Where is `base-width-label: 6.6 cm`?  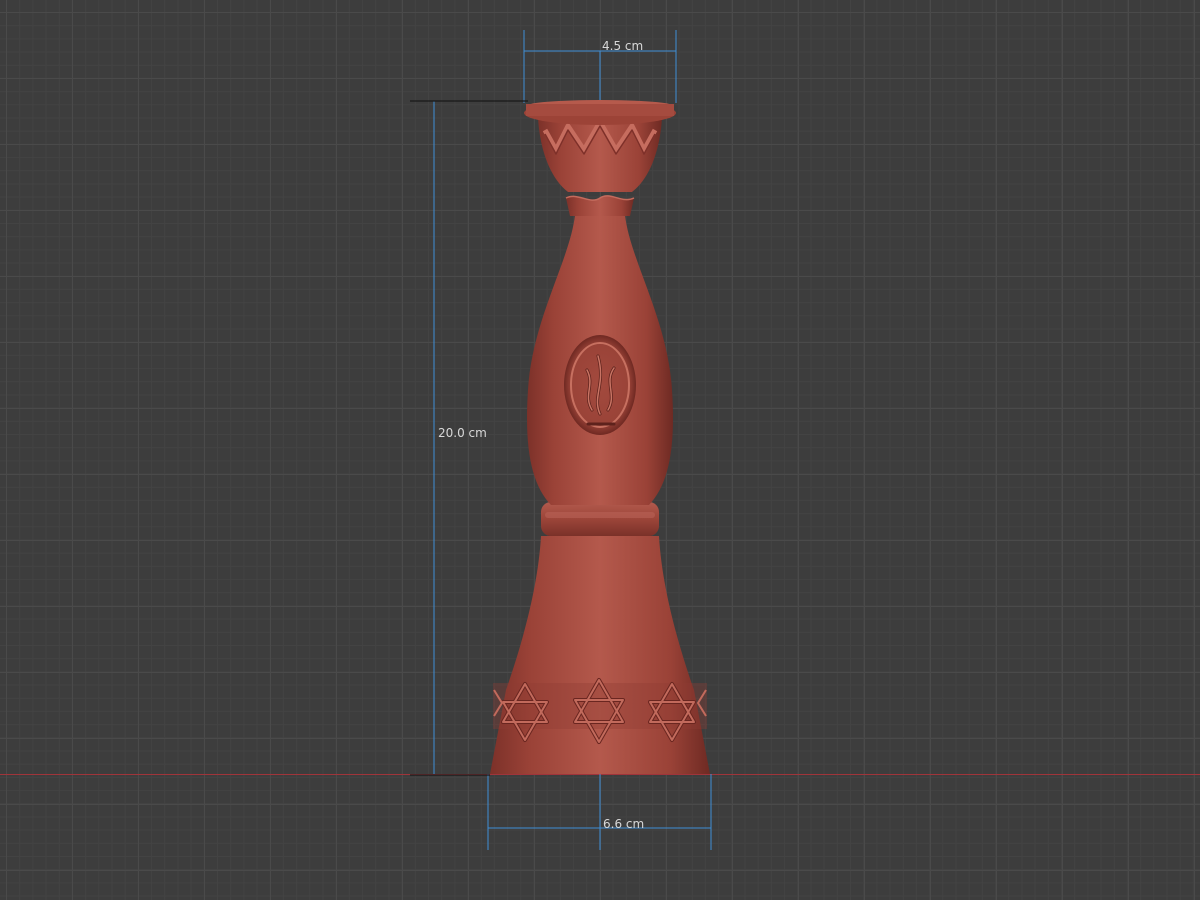 base-width-label: 6.6 cm is located at coordinates (624, 824).